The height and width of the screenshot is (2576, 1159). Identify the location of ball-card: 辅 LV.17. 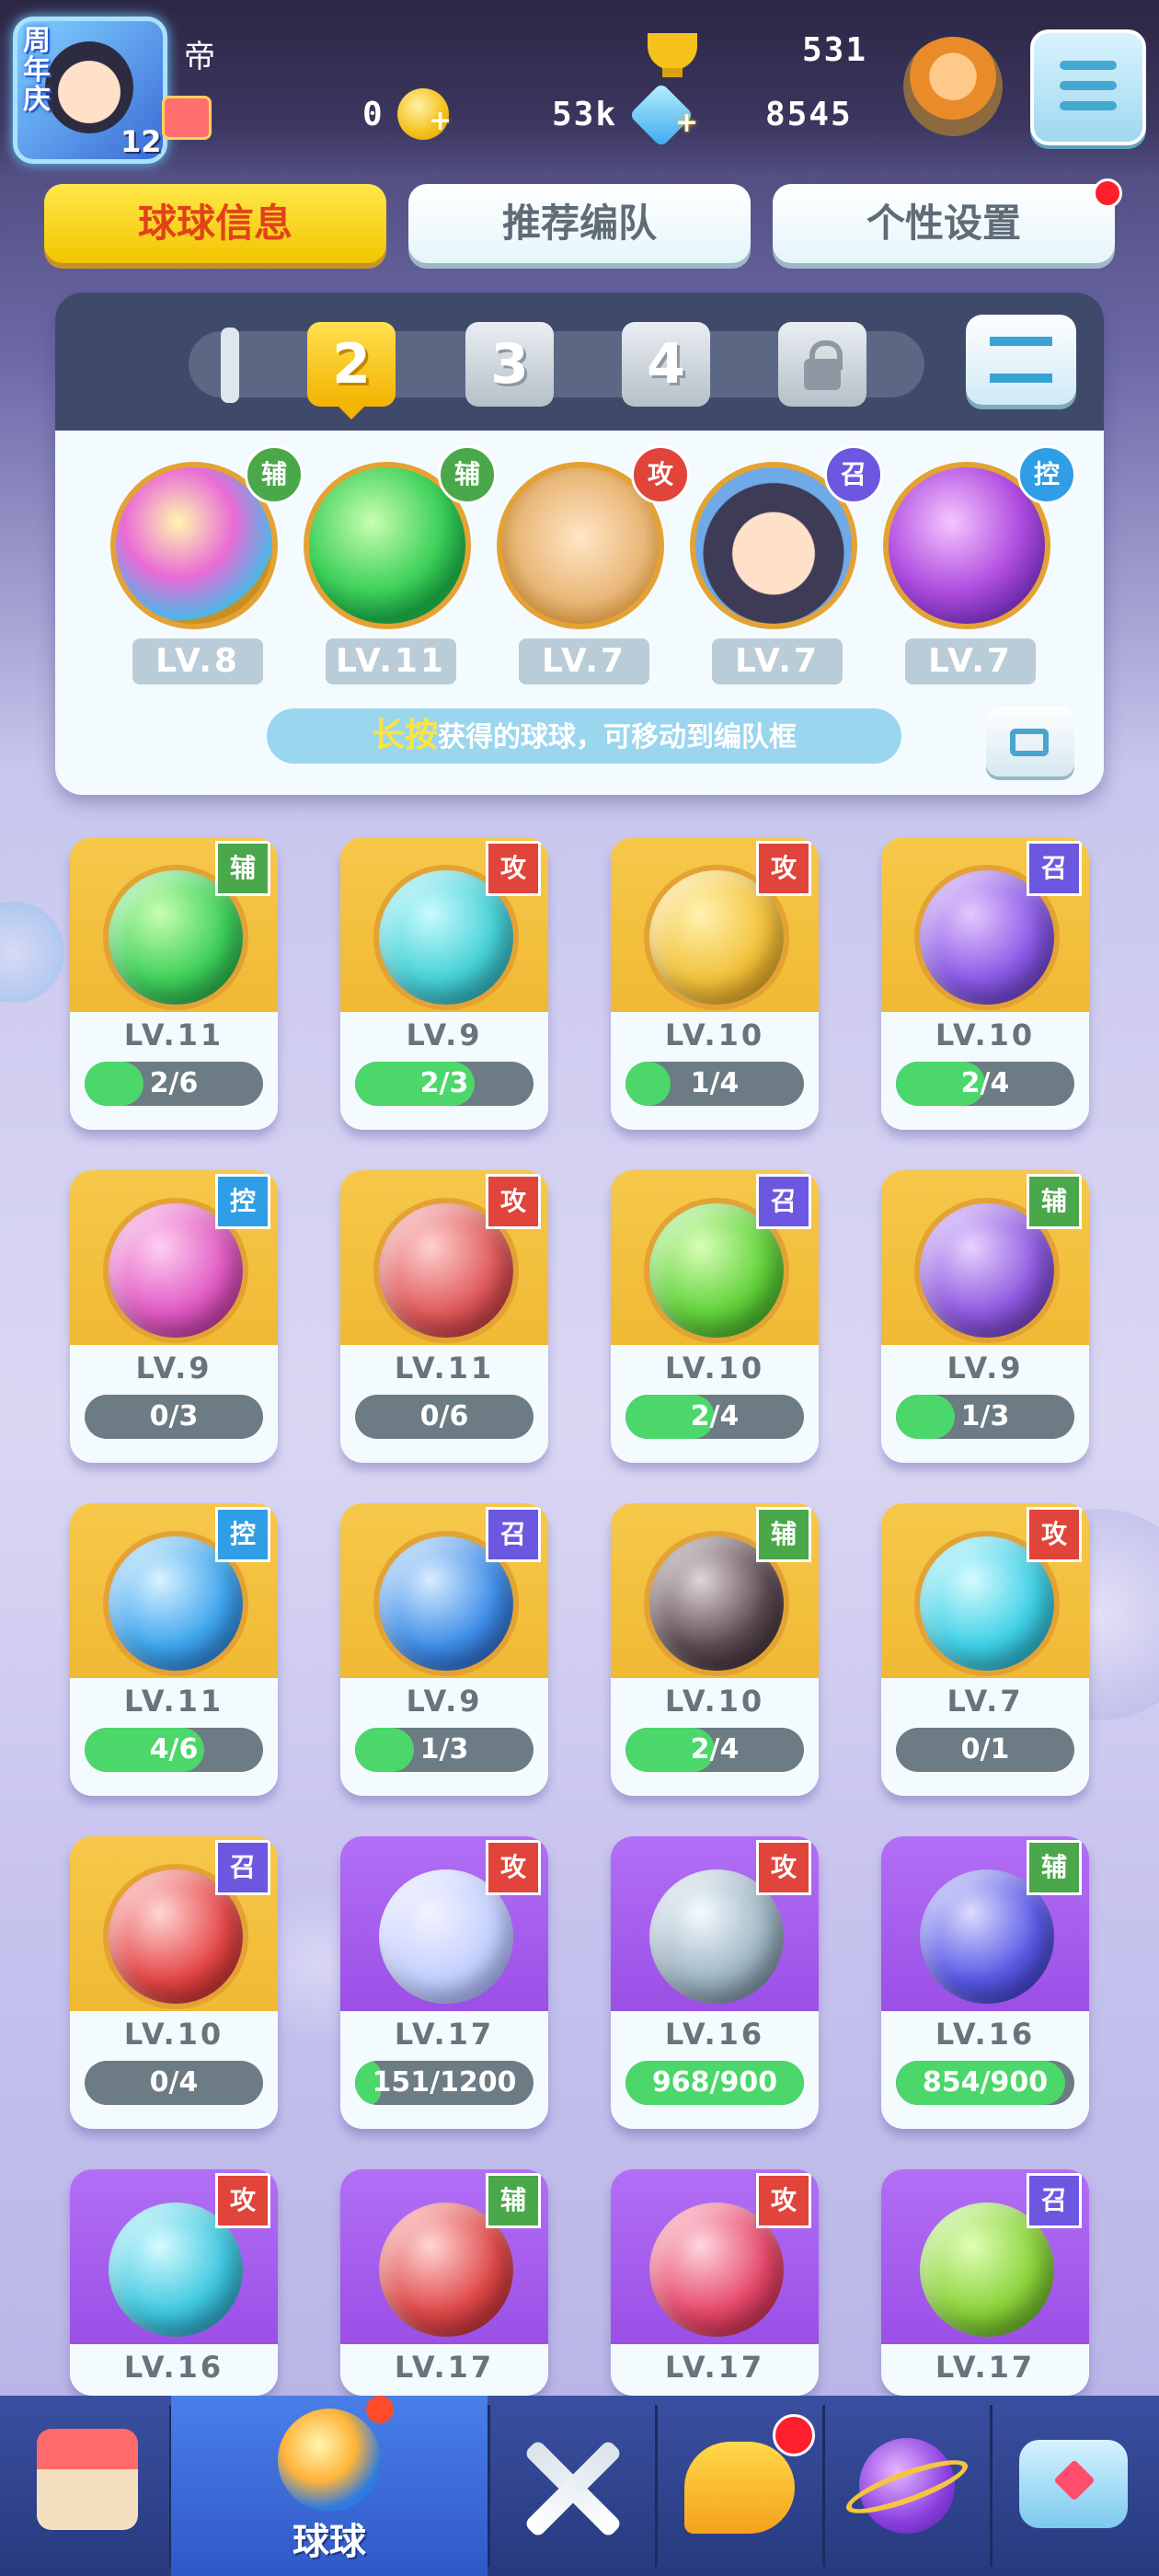
(444, 2282).